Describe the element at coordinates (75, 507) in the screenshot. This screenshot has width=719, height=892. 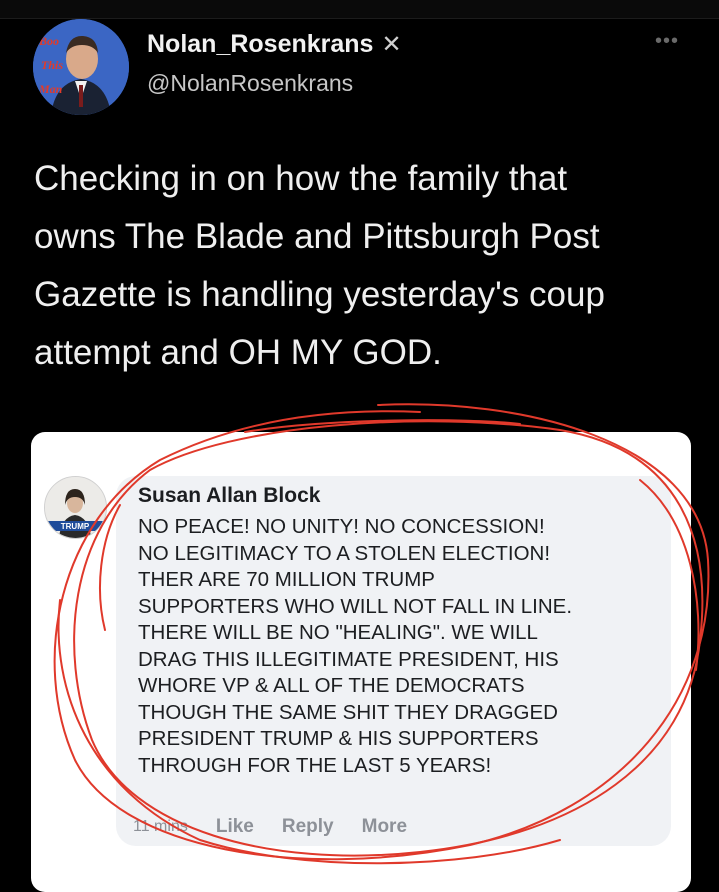
I see `comment-author-avatar: TRUMP` at that location.